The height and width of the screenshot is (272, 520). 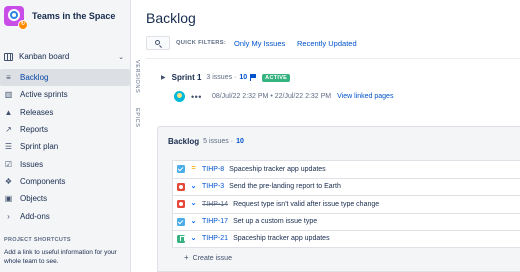 What do you see at coordinates (8, 95) in the screenshot?
I see `active-sprints-icon: ▥` at bounding box center [8, 95].